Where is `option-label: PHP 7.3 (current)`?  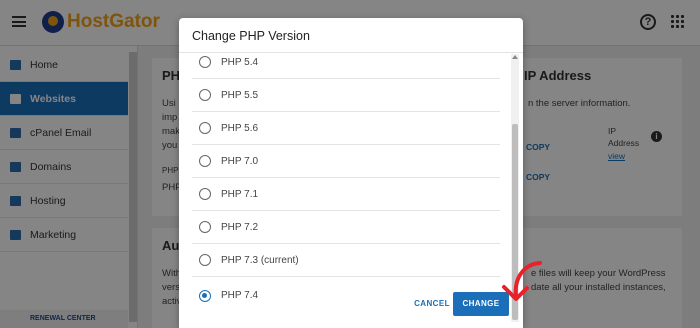
option-label: PHP 7.3 (current) is located at coordinates (260, 260).